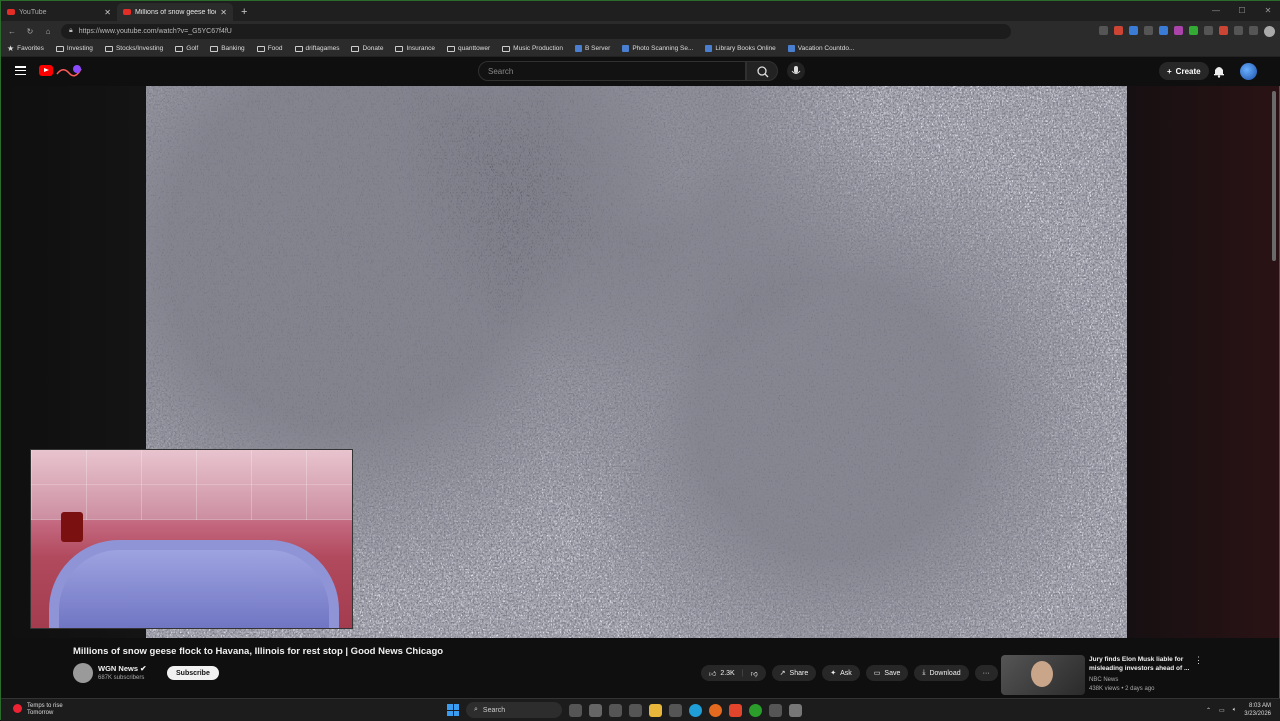 This screenshot has height=721, width=1280. I want to click on window-controls: — ☐ ✕, so click(1241, 11).